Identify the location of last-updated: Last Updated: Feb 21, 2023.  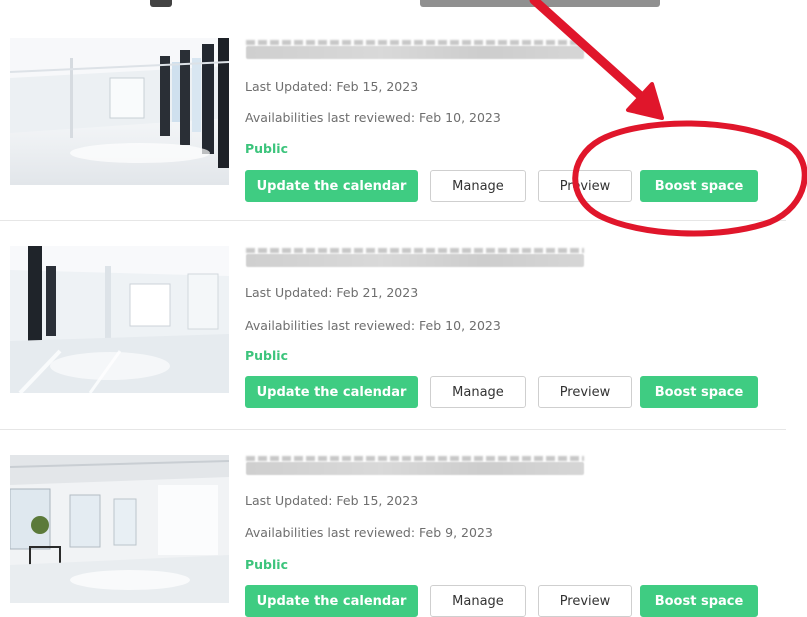
(332, 292).